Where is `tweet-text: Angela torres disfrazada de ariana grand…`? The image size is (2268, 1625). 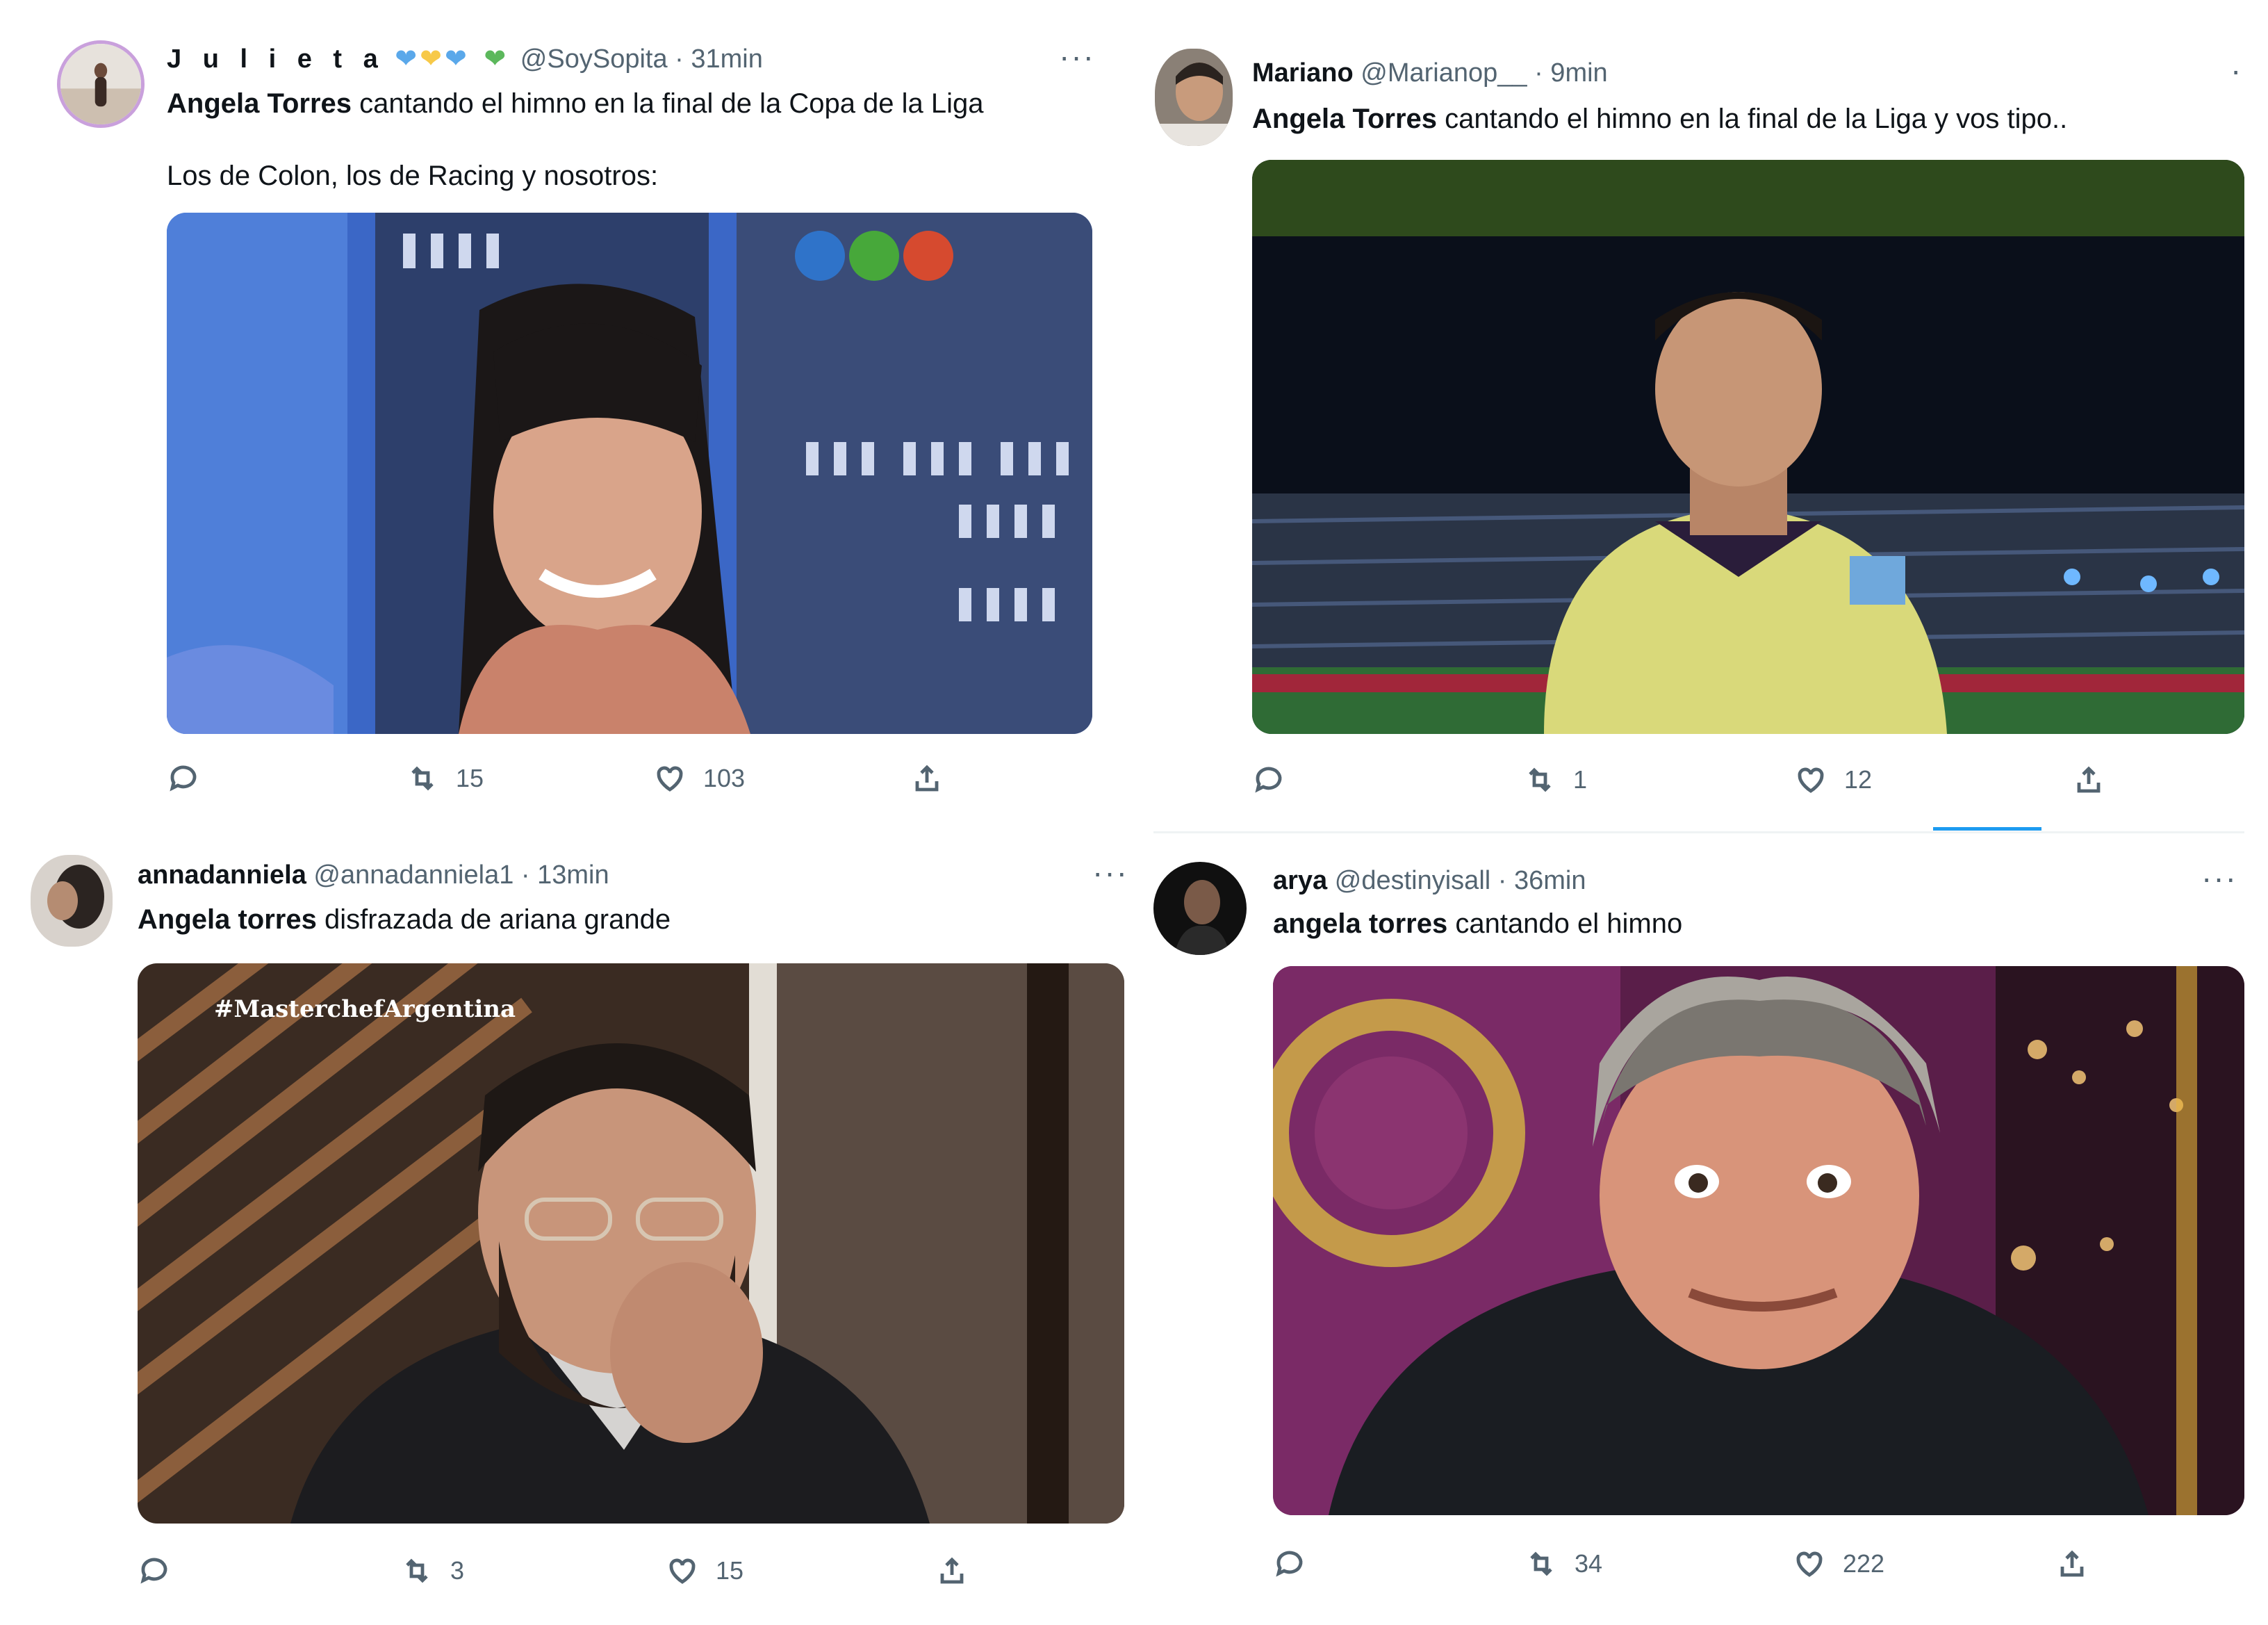
tweet-text: Angela torres disfrazada de ariana grand… is located at coordinates (404, 919).